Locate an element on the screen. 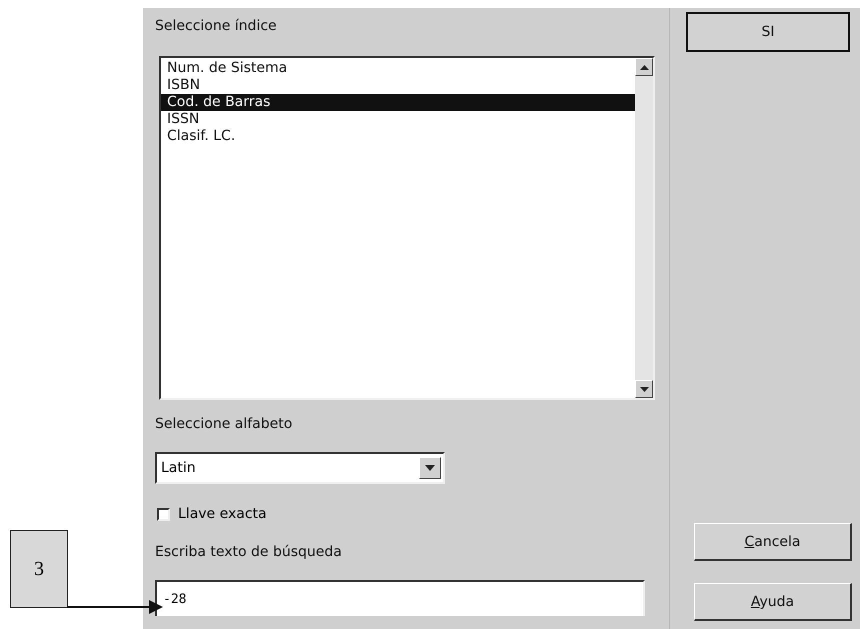  scroll-down-button is located at coordinates (644, 389).